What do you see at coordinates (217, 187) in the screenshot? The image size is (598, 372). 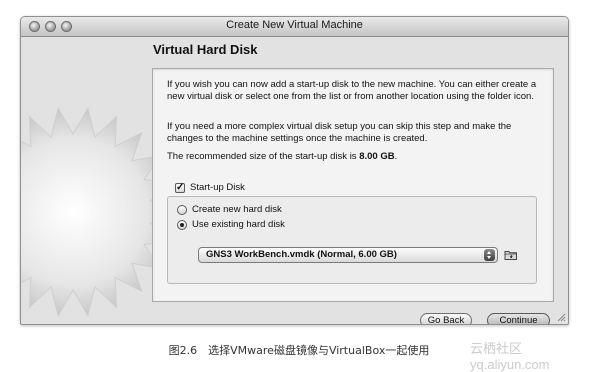 I see `startup-disk-label: Start-up Disk` at bounding box center [217, 187].